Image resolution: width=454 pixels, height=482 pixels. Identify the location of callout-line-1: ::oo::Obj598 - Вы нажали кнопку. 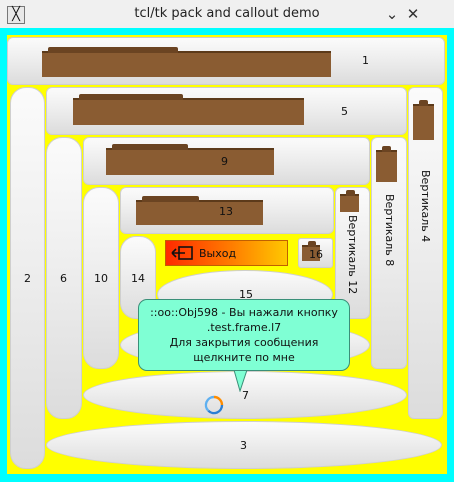
(244, 312).